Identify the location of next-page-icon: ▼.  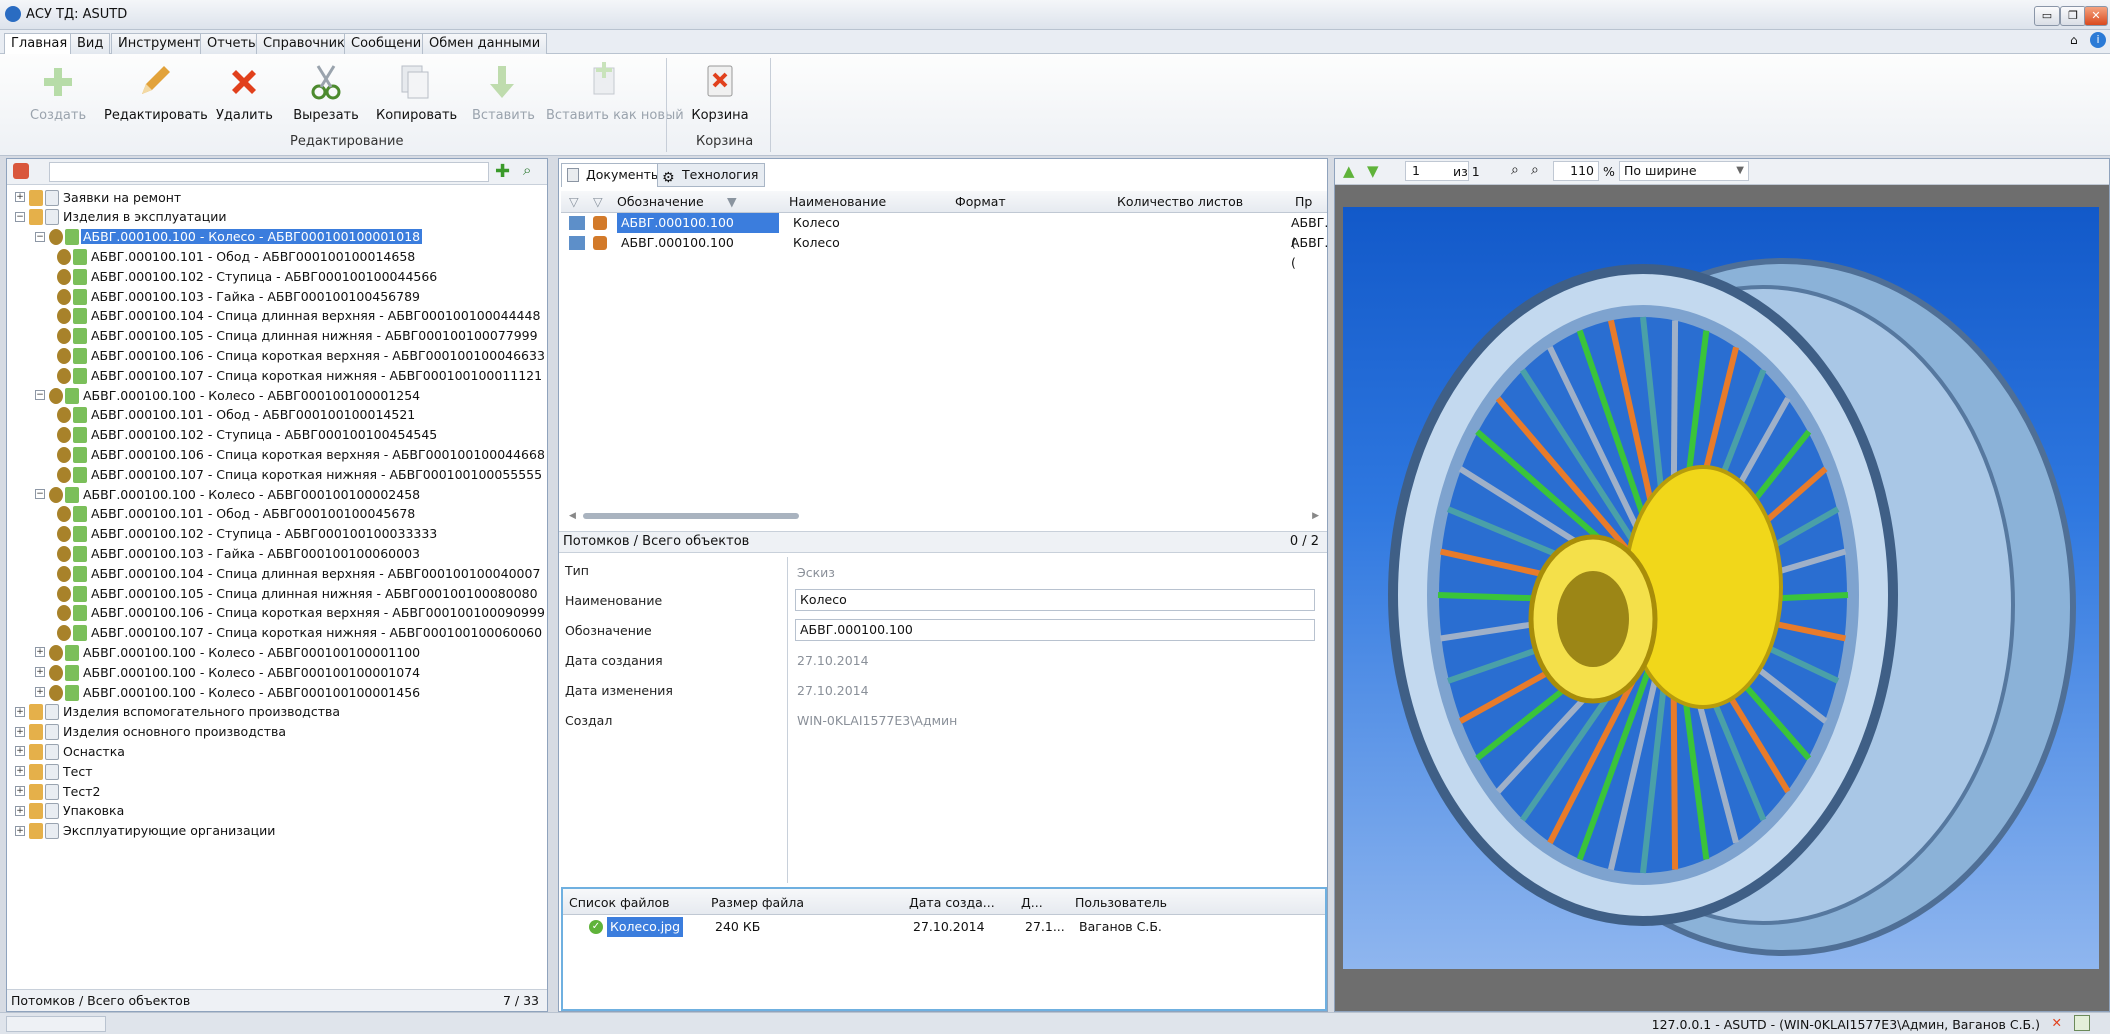
(1373, 171).